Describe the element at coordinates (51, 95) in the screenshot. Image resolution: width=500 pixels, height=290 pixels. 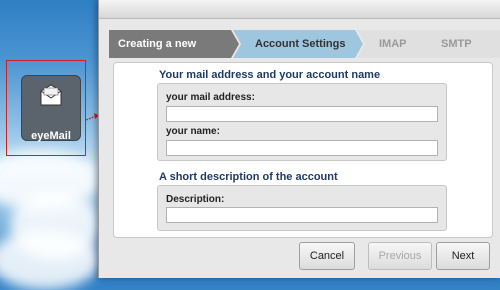
I see `mail-envelope-icon` at that location.